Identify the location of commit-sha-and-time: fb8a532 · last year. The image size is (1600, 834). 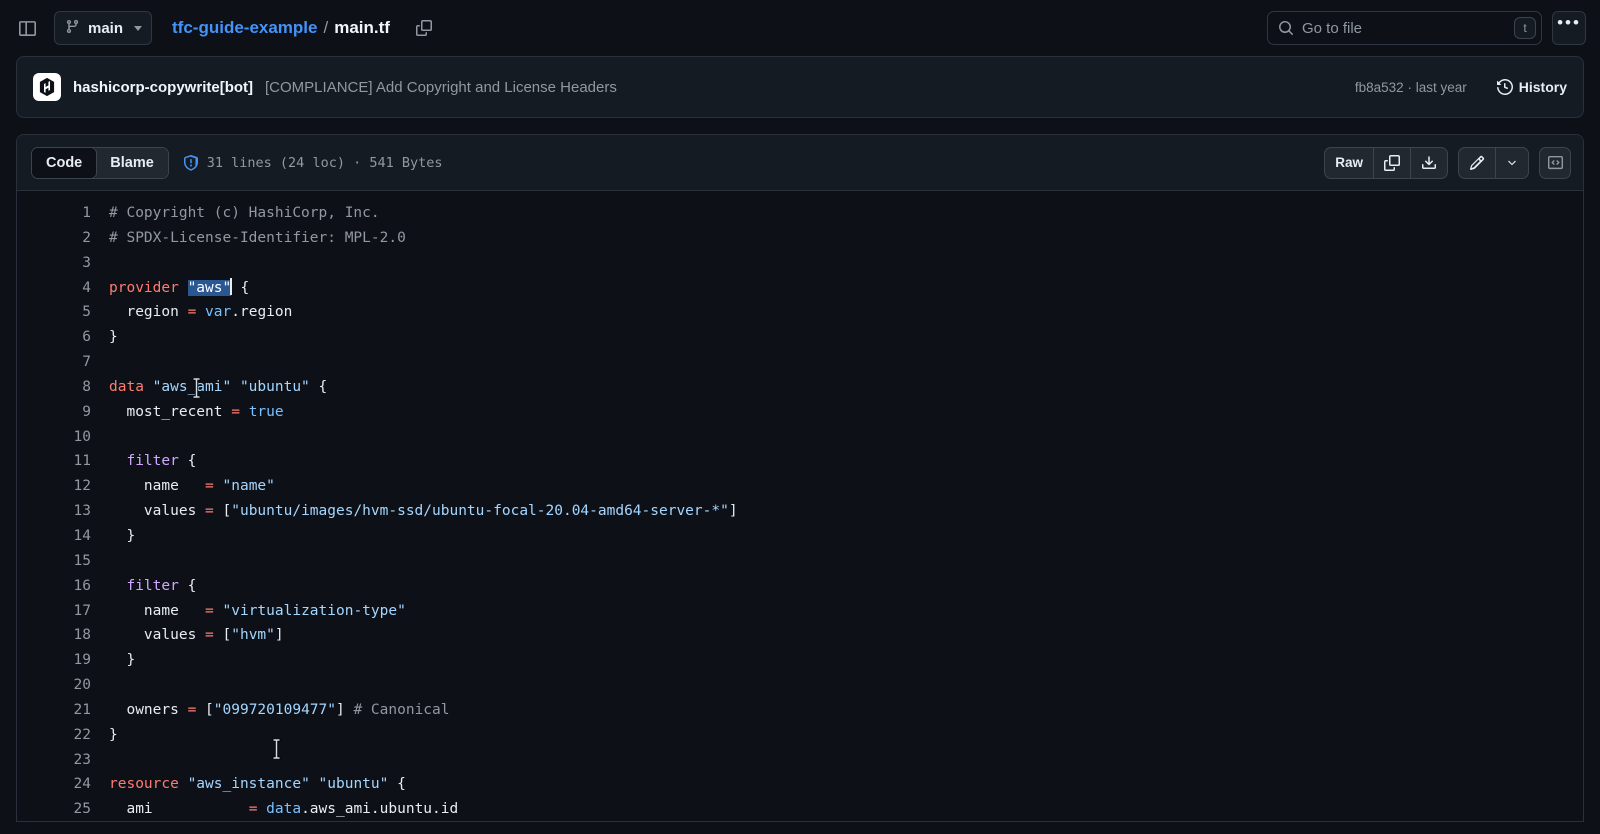
(1411, 87).